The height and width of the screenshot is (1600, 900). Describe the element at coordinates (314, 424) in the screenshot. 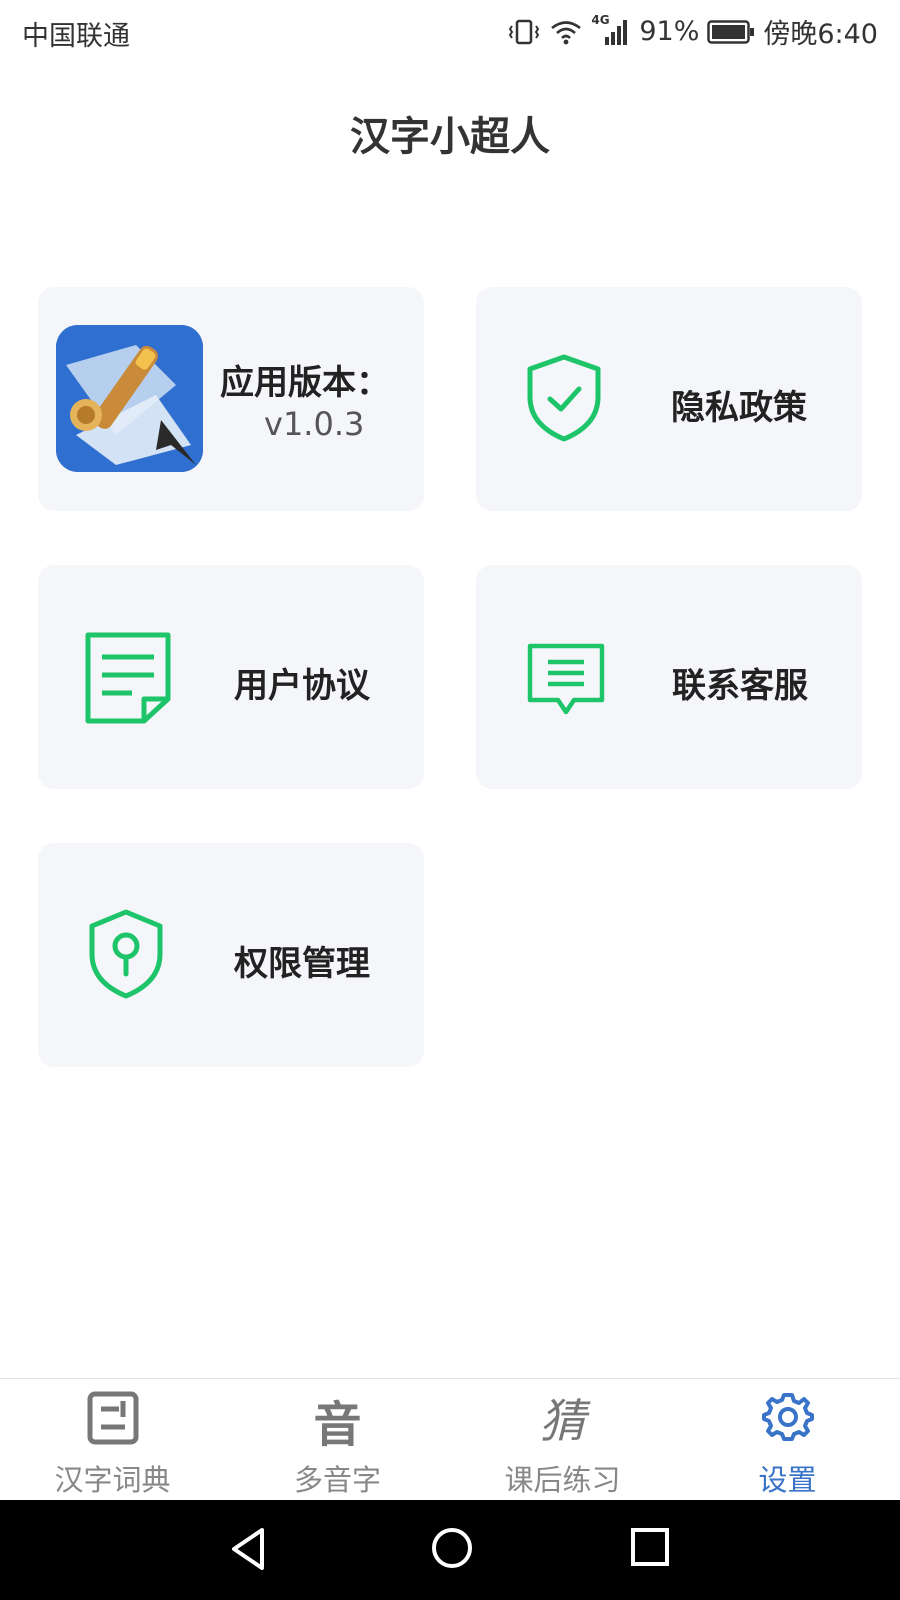

I see `version-value: v1.0.3` at that location.